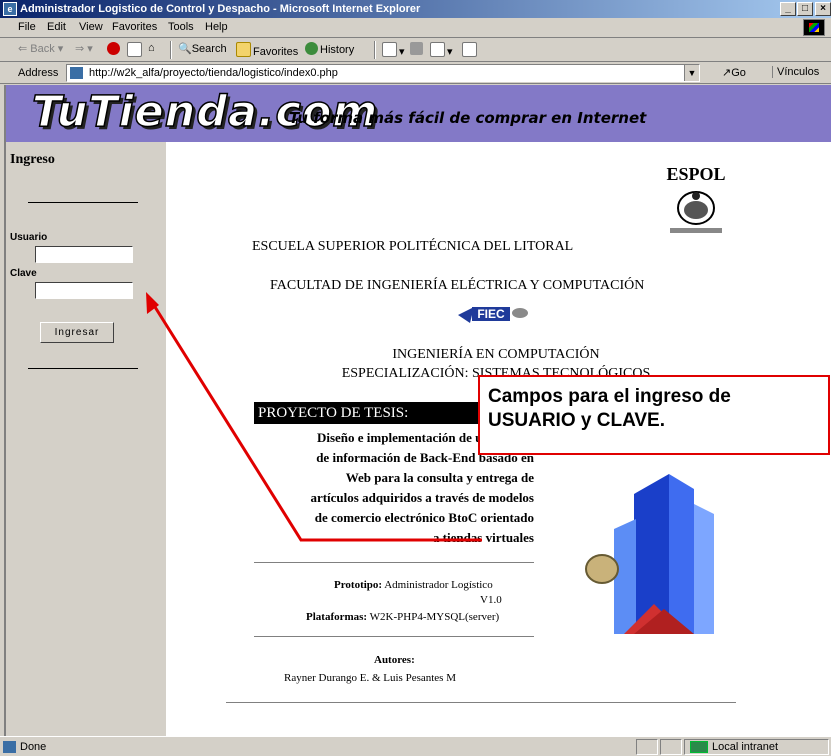 Image resolution: width=831 pixels, height=756 pixels. Describe the element at coordinates (243, 49) in the screenshot. I see `favorites-icon` at that location.